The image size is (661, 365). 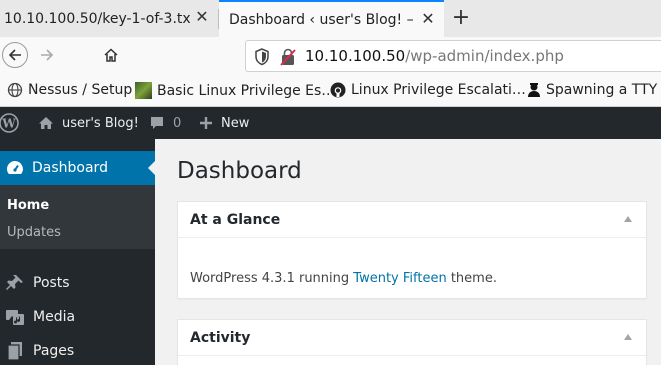 I want to click on insecure-lock-icon, so click(x=288, y=57).